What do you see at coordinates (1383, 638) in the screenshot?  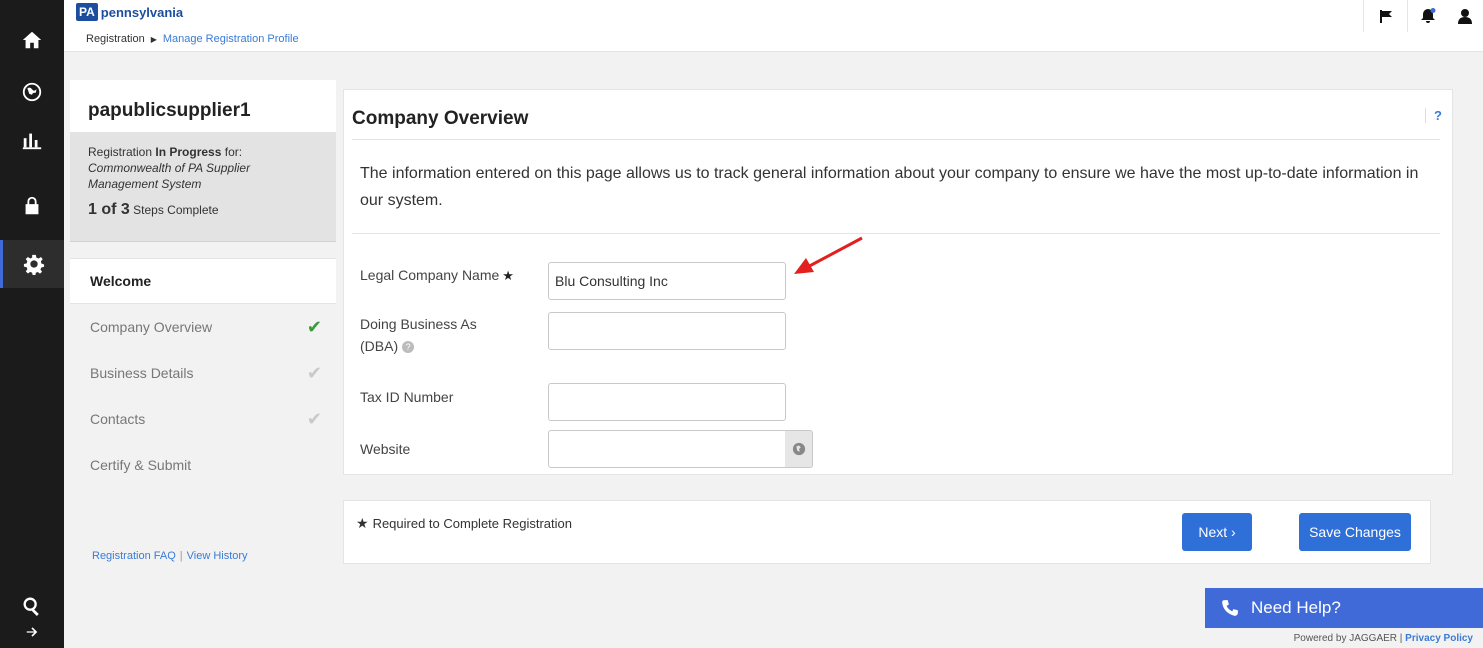 I see `powered-by-footer: Powered by JAGGAER | Privacy Policy` at bounding box center [1383, 638].